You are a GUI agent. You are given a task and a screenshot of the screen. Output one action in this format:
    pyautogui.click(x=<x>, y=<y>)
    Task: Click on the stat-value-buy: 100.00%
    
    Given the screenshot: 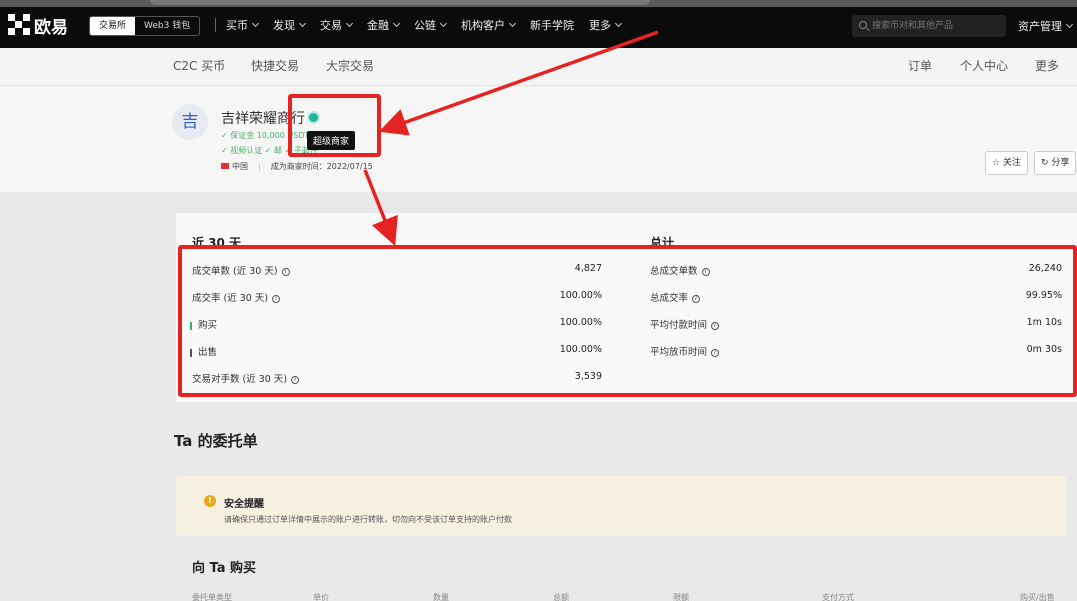 What is the action you would take?
    pyautogui.click(x=580, y=322)
    